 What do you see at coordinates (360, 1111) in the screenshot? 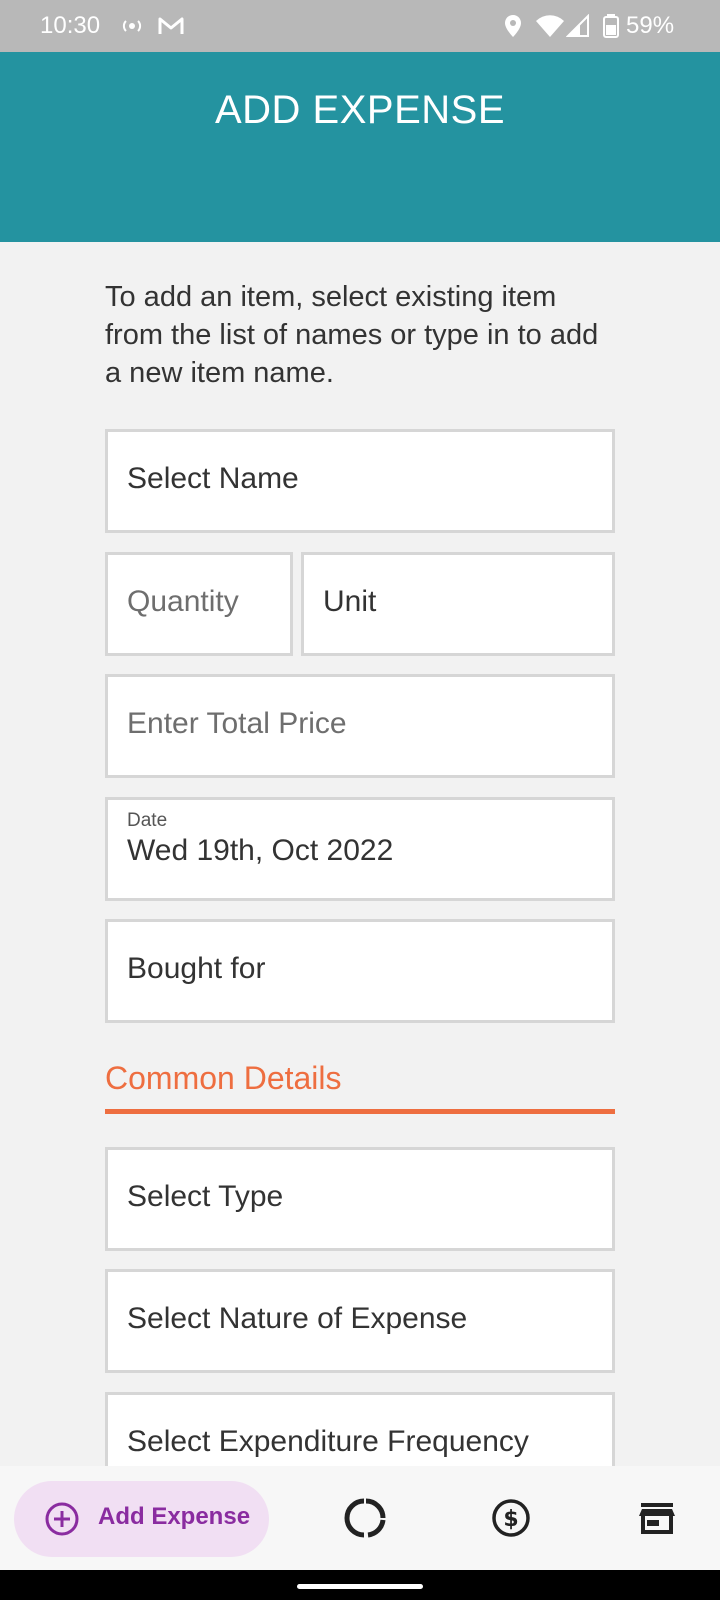
I see `section-divider` at bounding box center [360, 1111].